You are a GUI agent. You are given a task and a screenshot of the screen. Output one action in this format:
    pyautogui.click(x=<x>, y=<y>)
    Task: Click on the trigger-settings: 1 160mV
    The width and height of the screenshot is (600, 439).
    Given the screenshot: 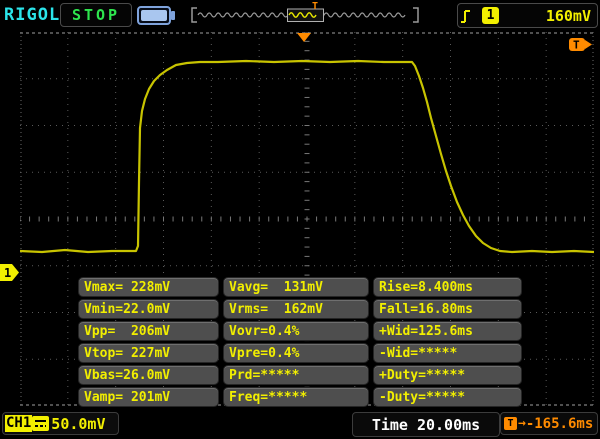 What is the action you would take?
    pyautogui.click(x=527, y=15)
    